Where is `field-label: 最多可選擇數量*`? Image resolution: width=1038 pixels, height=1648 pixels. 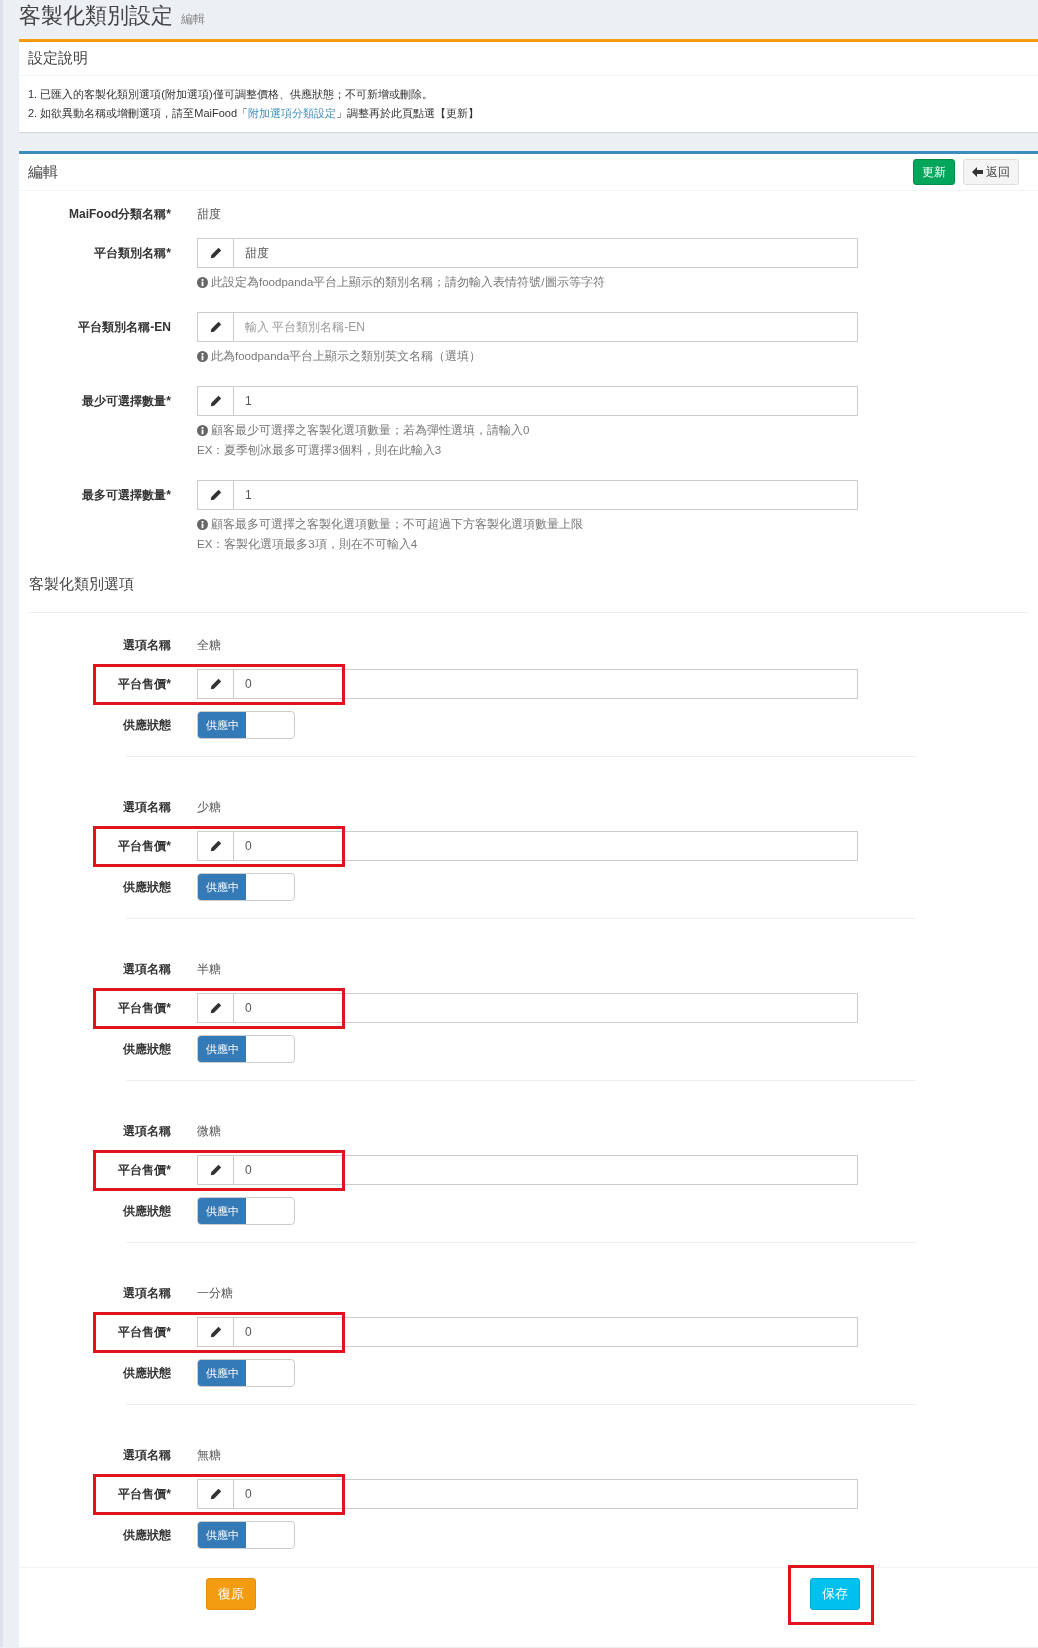
field-label: 最多可選擇數量* is located at coordinates (126, 495).